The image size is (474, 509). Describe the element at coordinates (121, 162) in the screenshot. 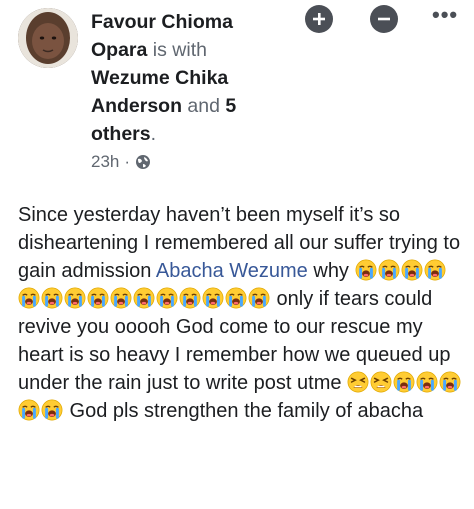

I see `post-meta: 23h ·` at that location.